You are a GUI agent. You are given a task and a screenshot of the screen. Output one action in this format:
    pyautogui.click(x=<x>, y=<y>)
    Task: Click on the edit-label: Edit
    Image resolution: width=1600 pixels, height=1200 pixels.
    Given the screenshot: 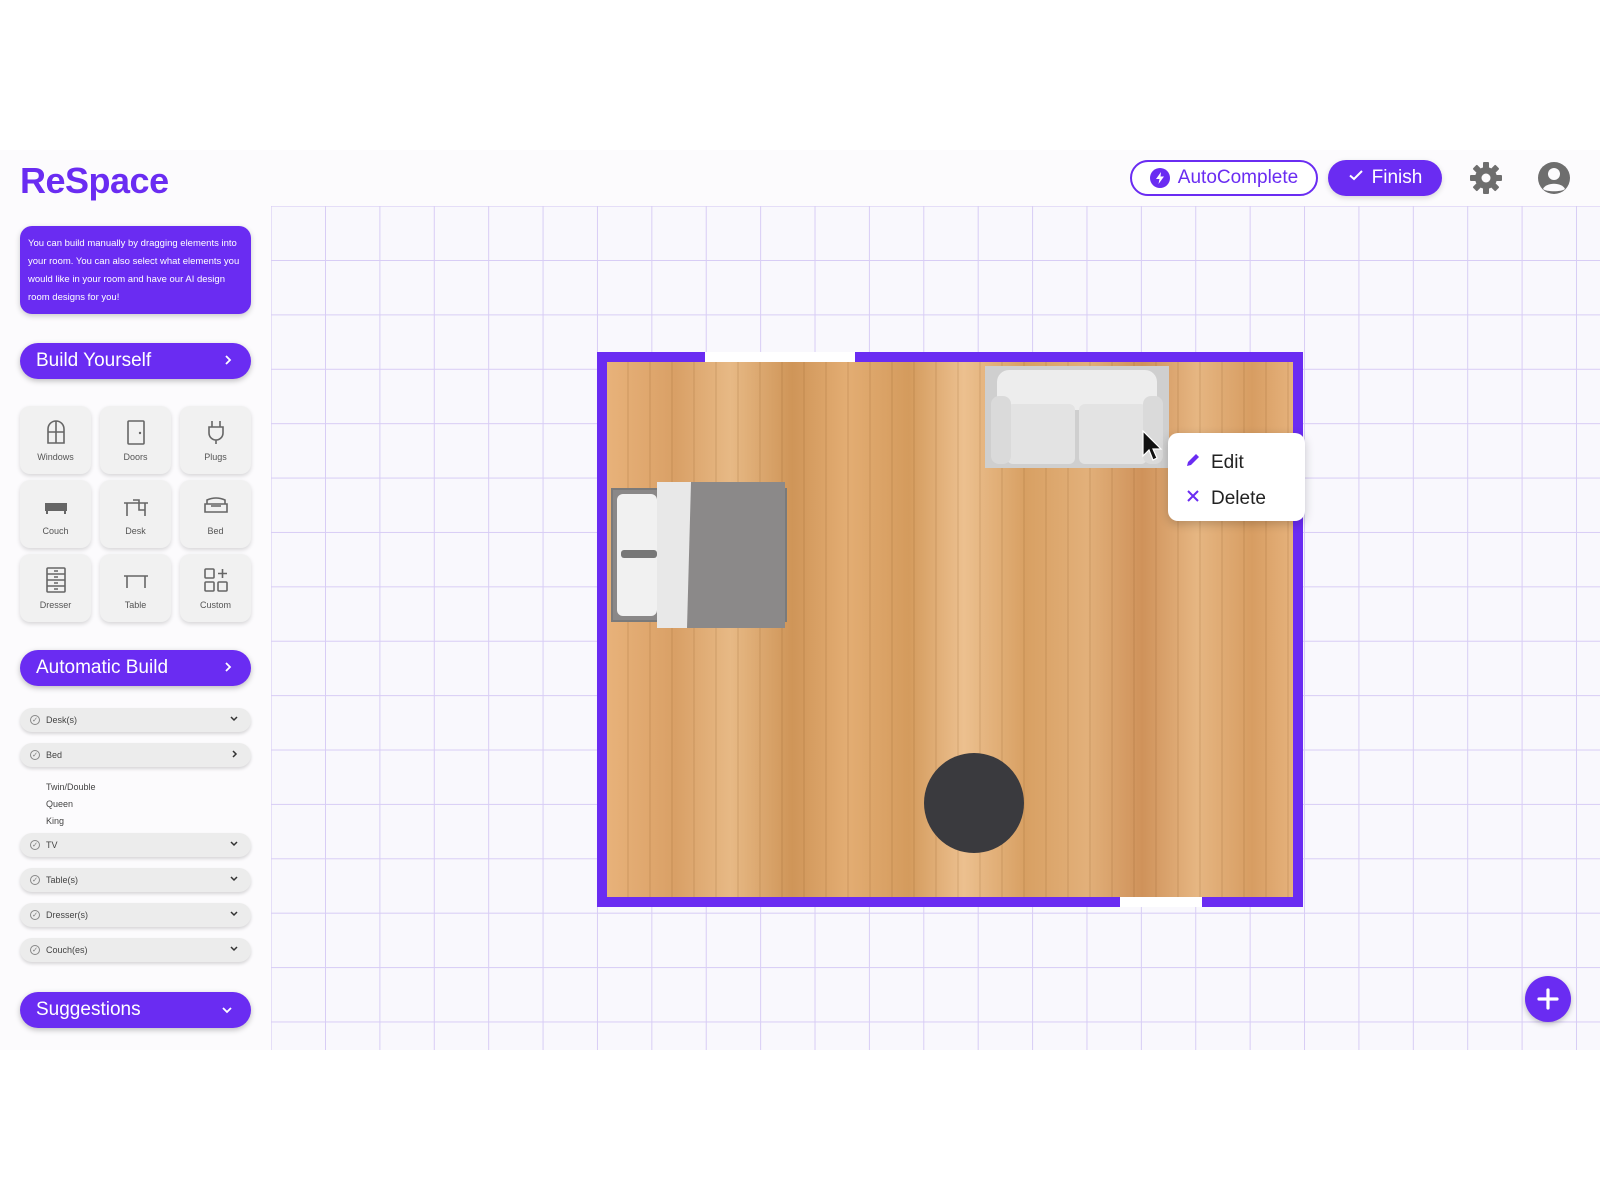 What is the action you would take?
    pyautogui.click(x=1227, y=462)
    